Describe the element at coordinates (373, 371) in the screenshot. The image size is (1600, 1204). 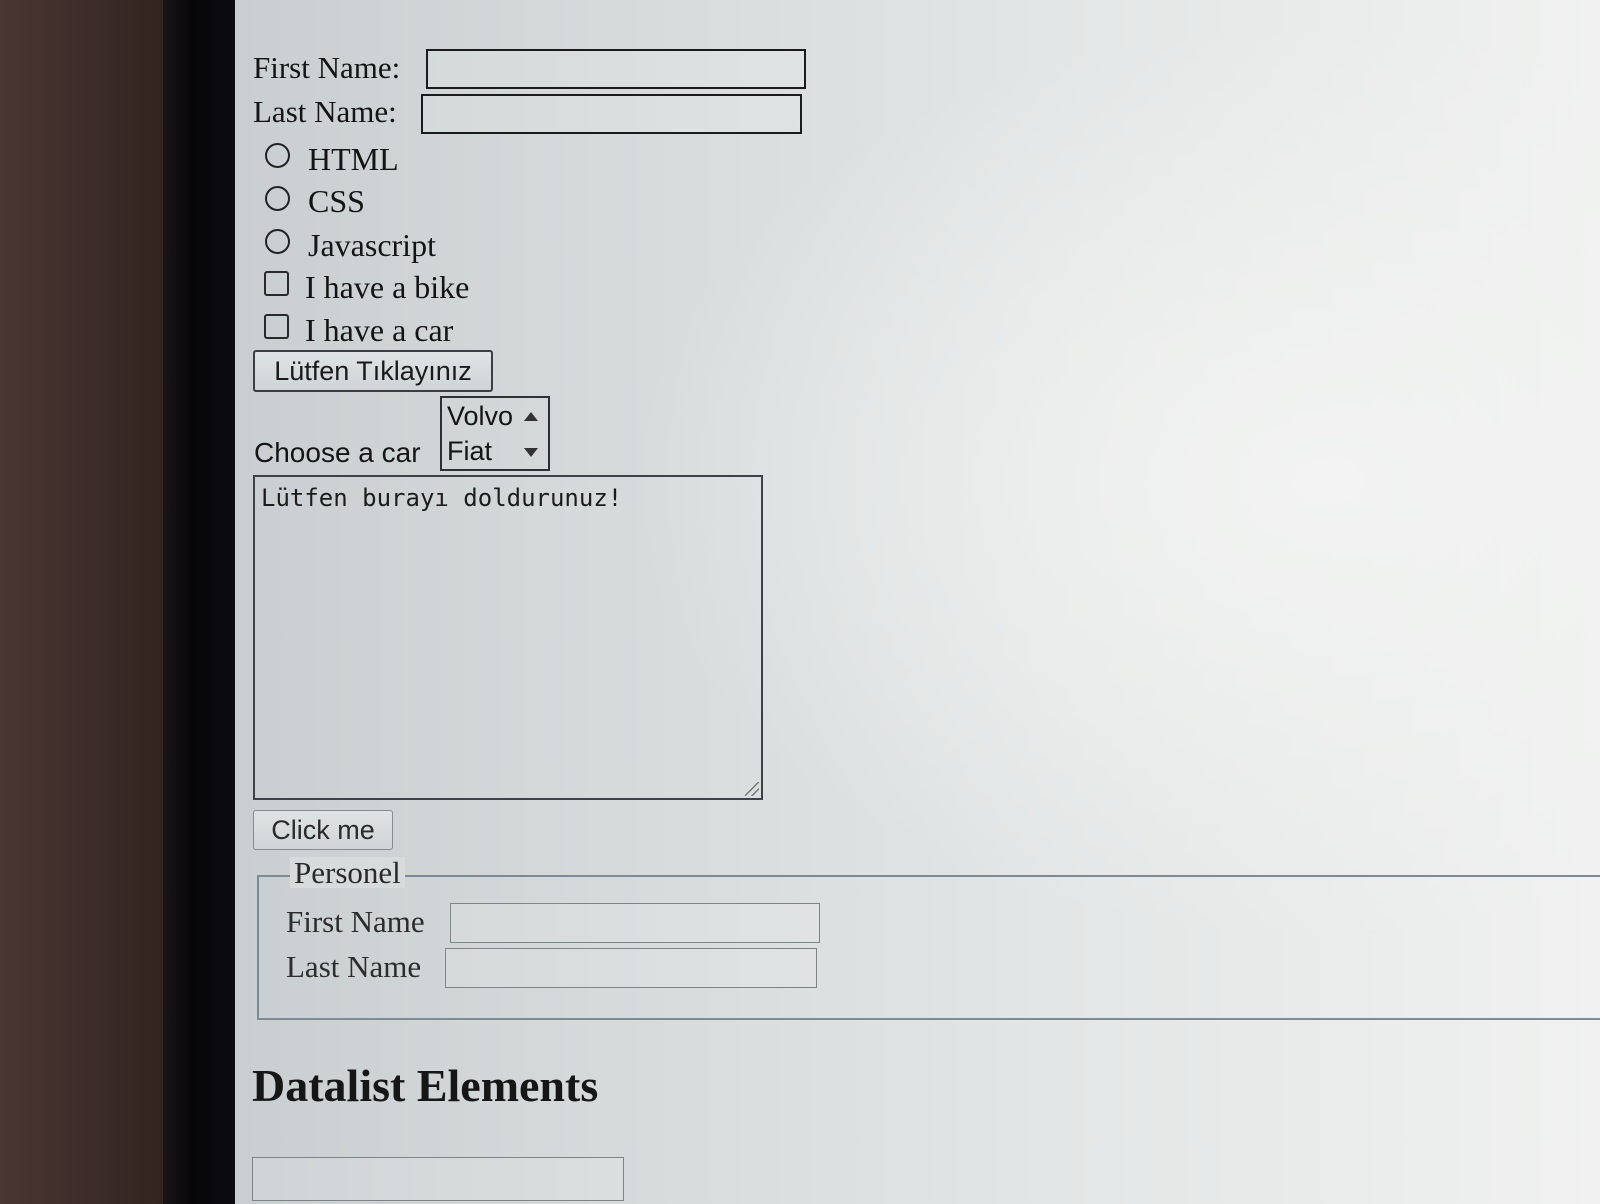
I see `submit-button: Lütfen Tıklayınız` at that location.